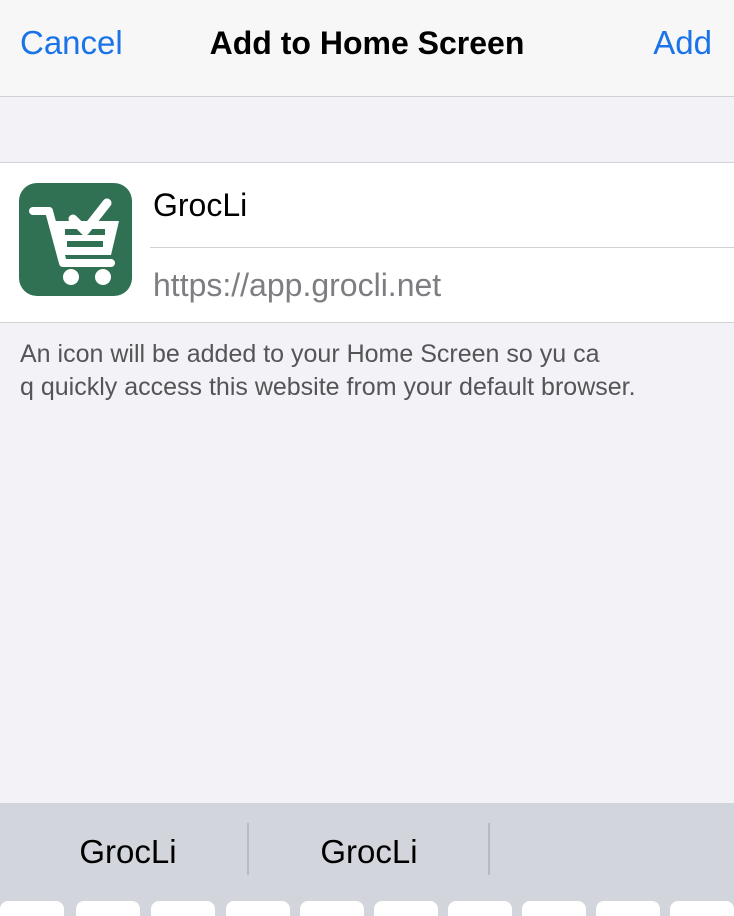 Image resolution: width=734 pixels, height=916 pixels. I want to click on page-title: Add to Home Screen, so click(367, 43).